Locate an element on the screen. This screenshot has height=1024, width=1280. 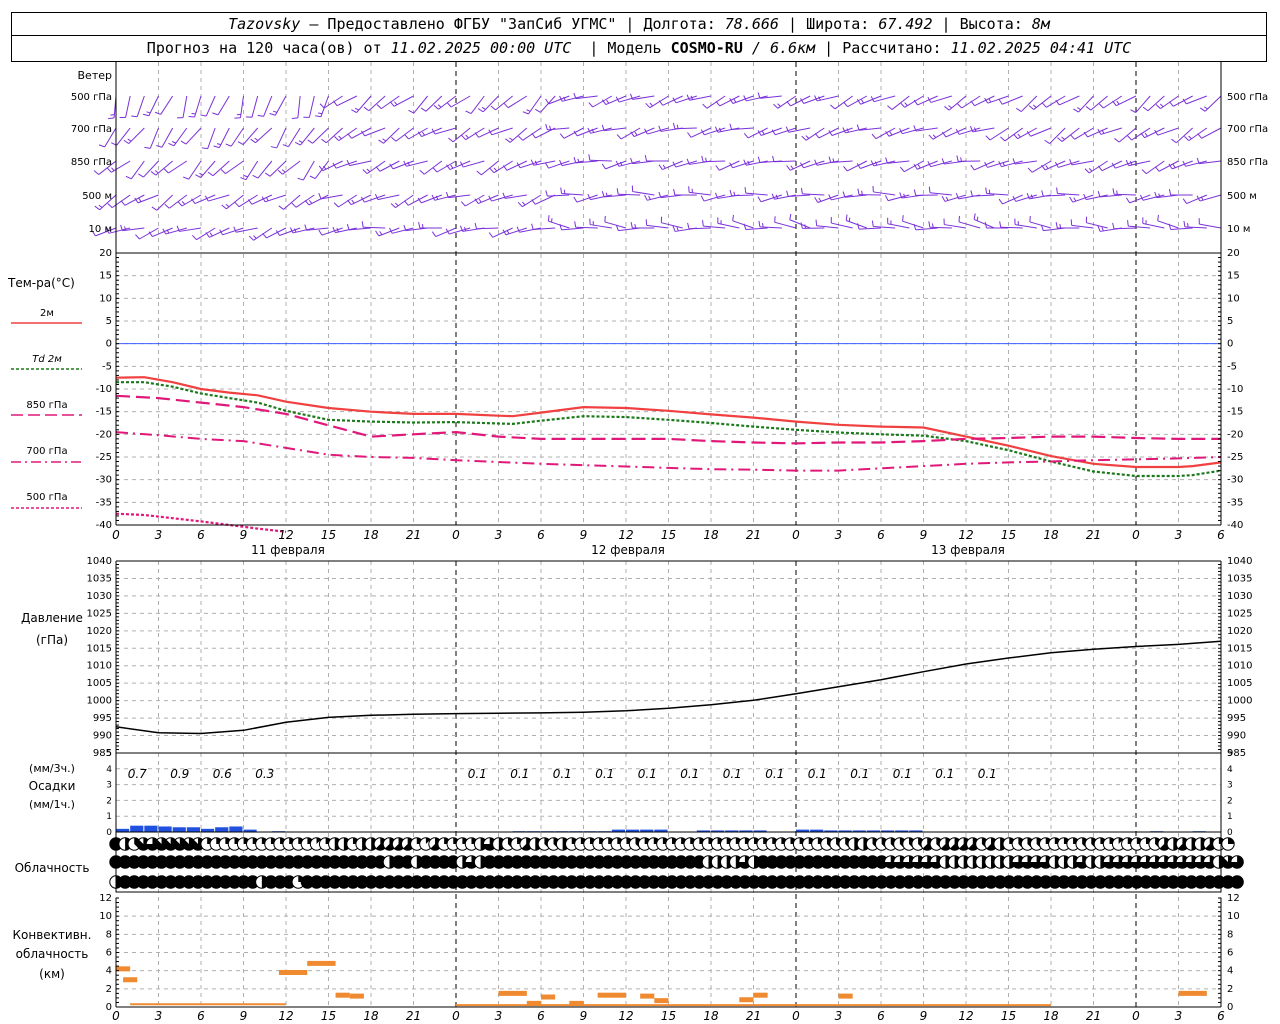
y-tick-label-left: -35 is located at coordinates (104, 502).